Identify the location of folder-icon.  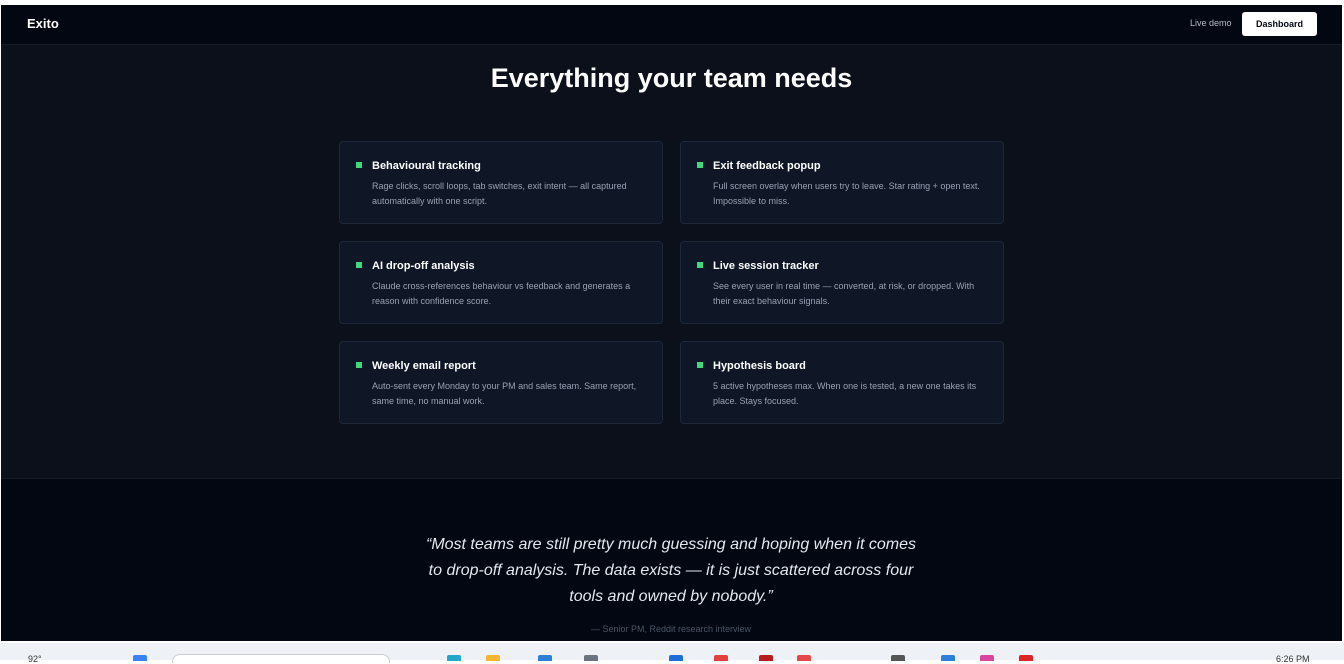
(493, 658).